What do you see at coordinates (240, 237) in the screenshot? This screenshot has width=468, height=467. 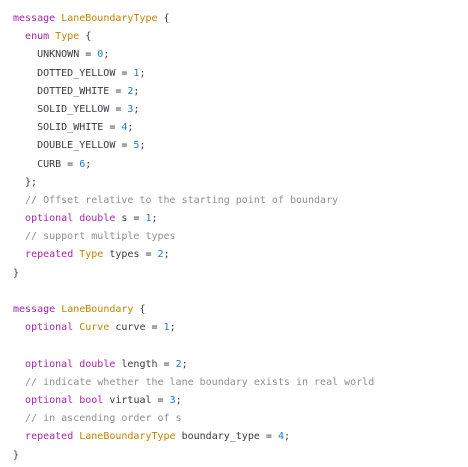 I see `code-line: // support multiple types` at bounding box center [240, 237].